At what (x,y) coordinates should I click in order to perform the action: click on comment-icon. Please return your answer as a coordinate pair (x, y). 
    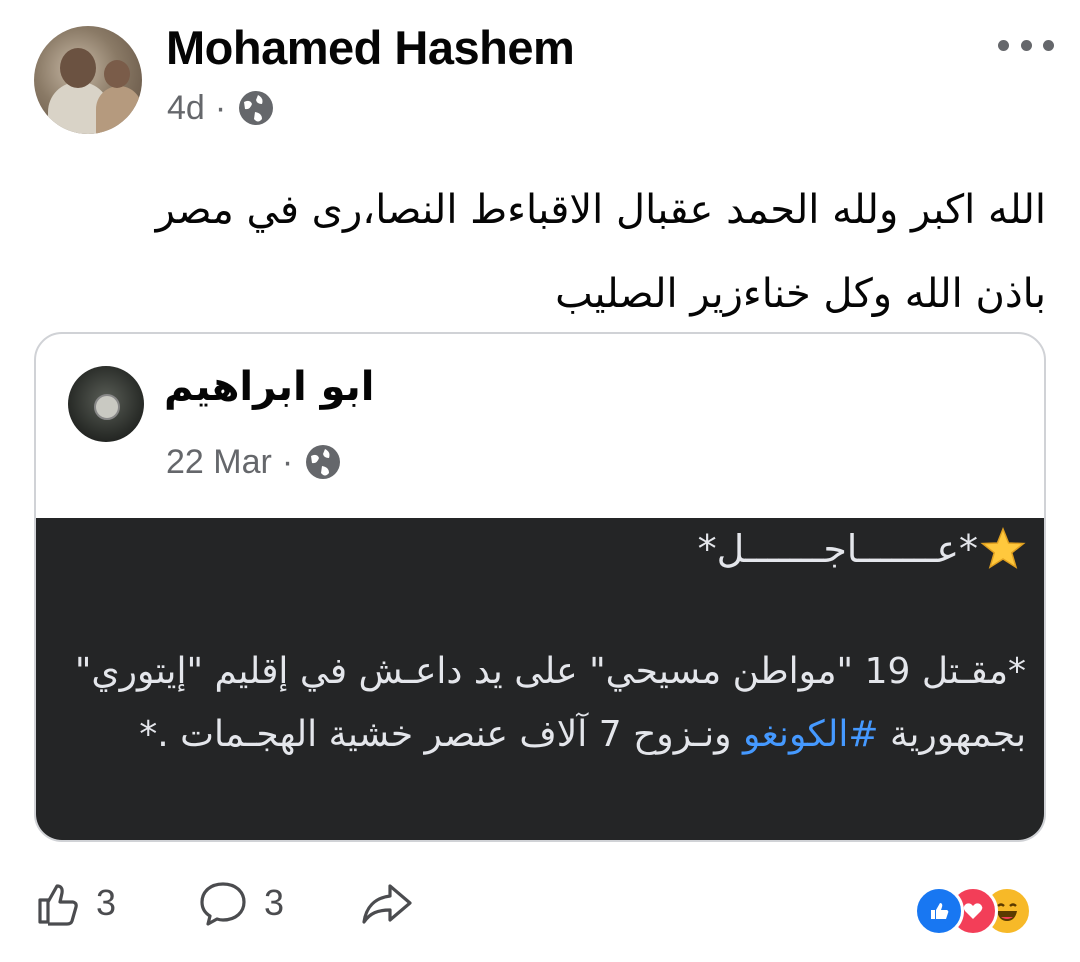
    Looking at the image, I should click on (223, 904).